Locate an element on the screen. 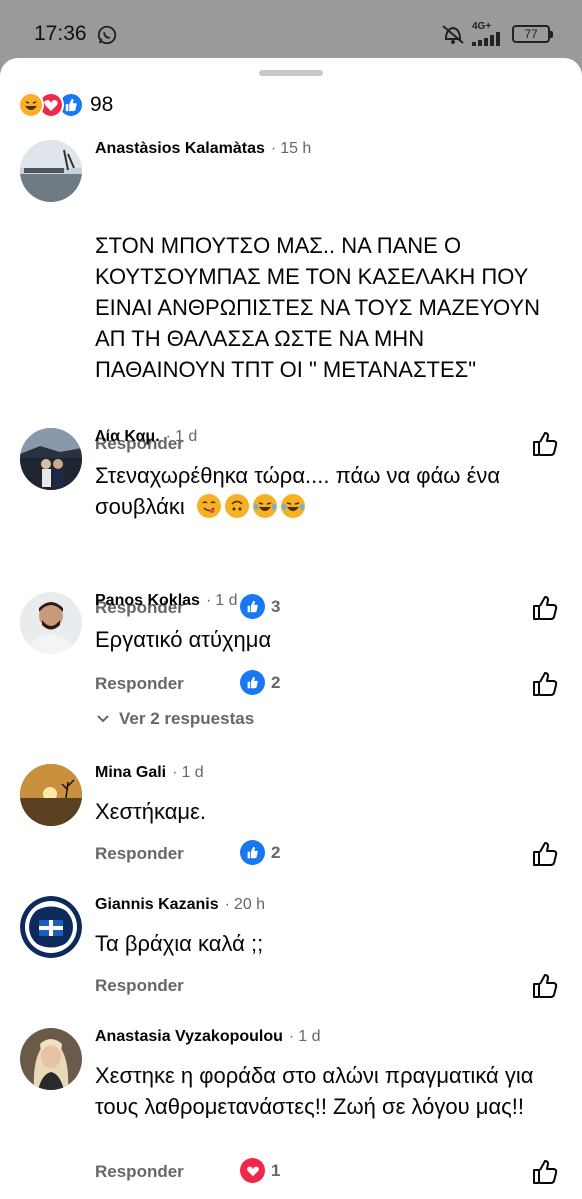 The height and width of the screenshot is (1199, 582). reaction-count: 1 is located at coordinates (260, 1170).